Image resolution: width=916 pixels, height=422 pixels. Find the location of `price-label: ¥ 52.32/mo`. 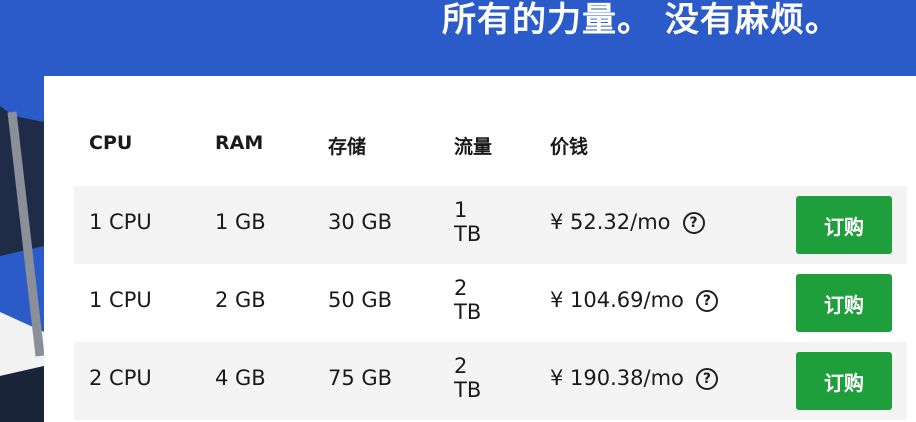

price-label: ¥ 52.32/mo is located at coordinates (610, 222).